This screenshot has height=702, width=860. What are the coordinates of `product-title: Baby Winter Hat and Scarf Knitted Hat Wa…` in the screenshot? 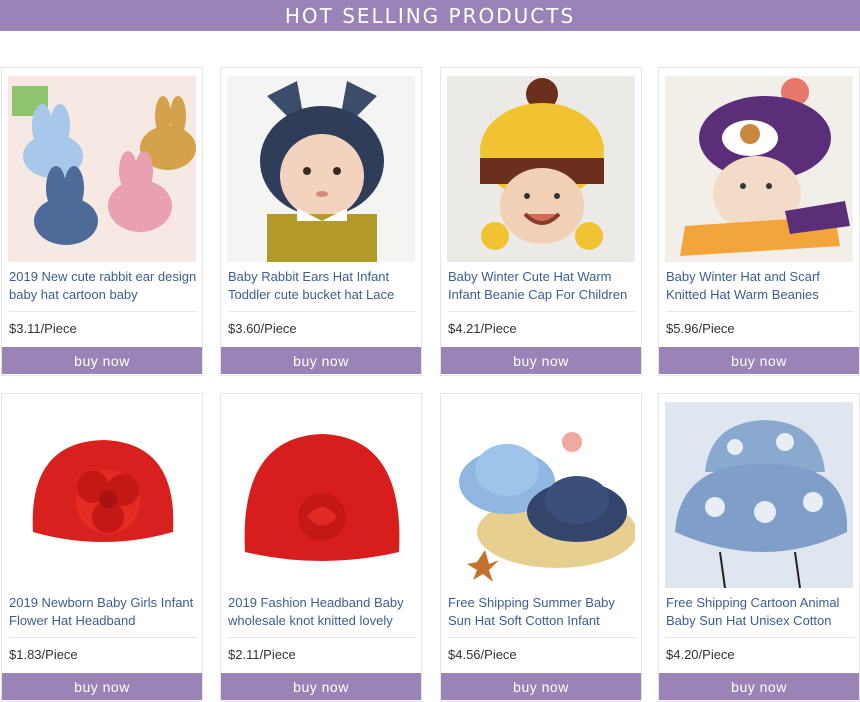 It's located at (761, 287).